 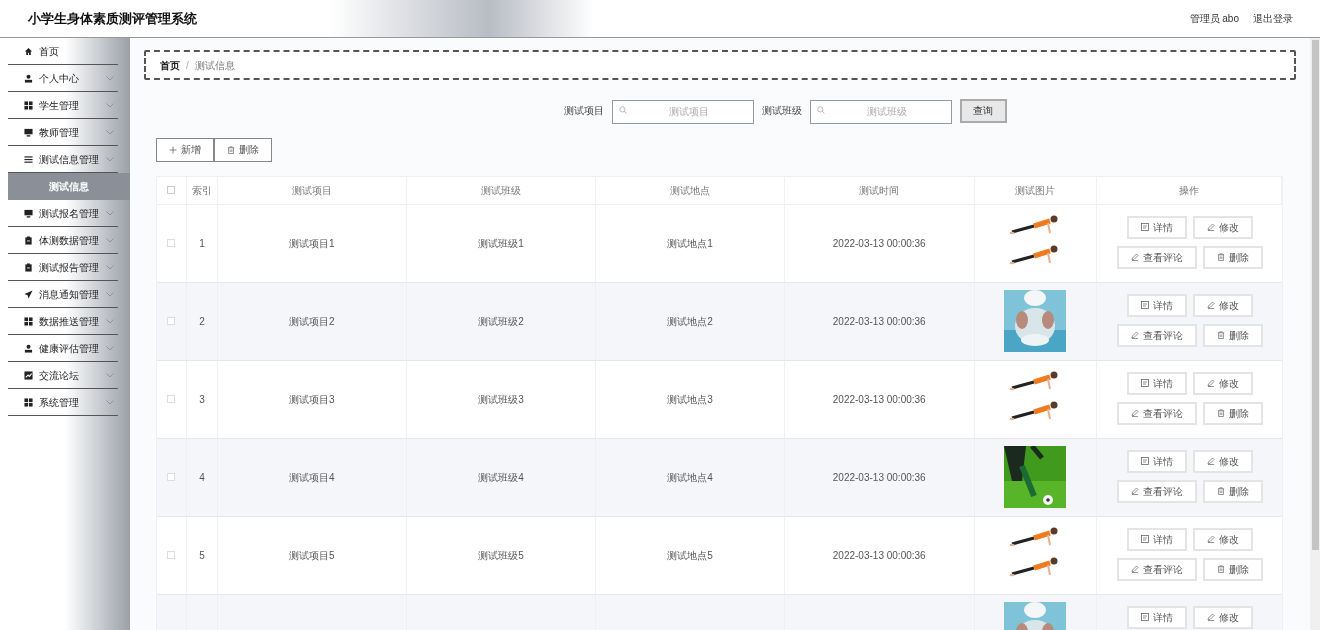 I want to click on search-label: 测试项目, so click(x=583, y=111).